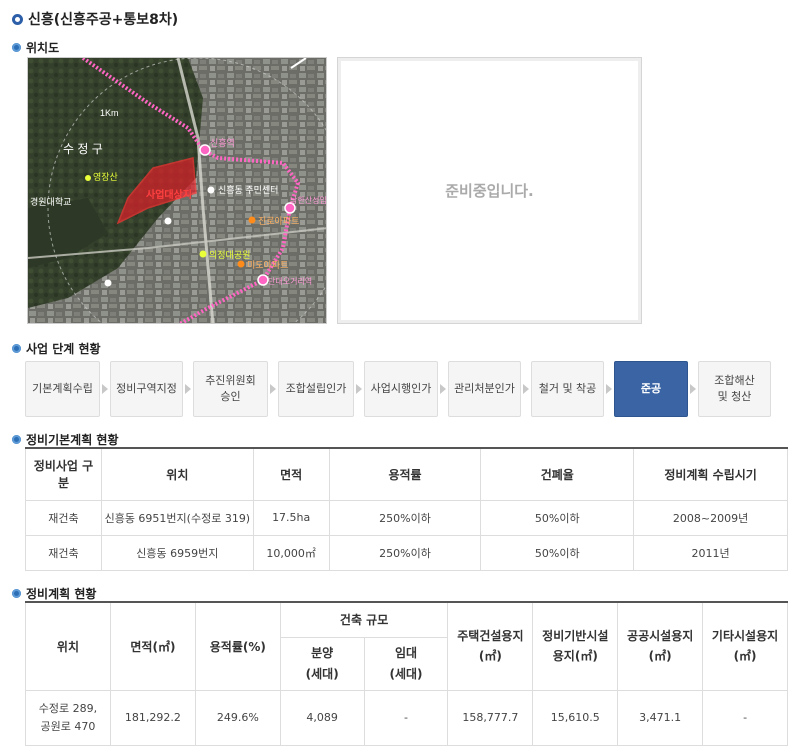 This screenshot has width=800, height=752. What do you see at coordinates (316, 389) in the screenshot?
I see `stage-step: 조합설립인가` at bounding box center [316, 389].